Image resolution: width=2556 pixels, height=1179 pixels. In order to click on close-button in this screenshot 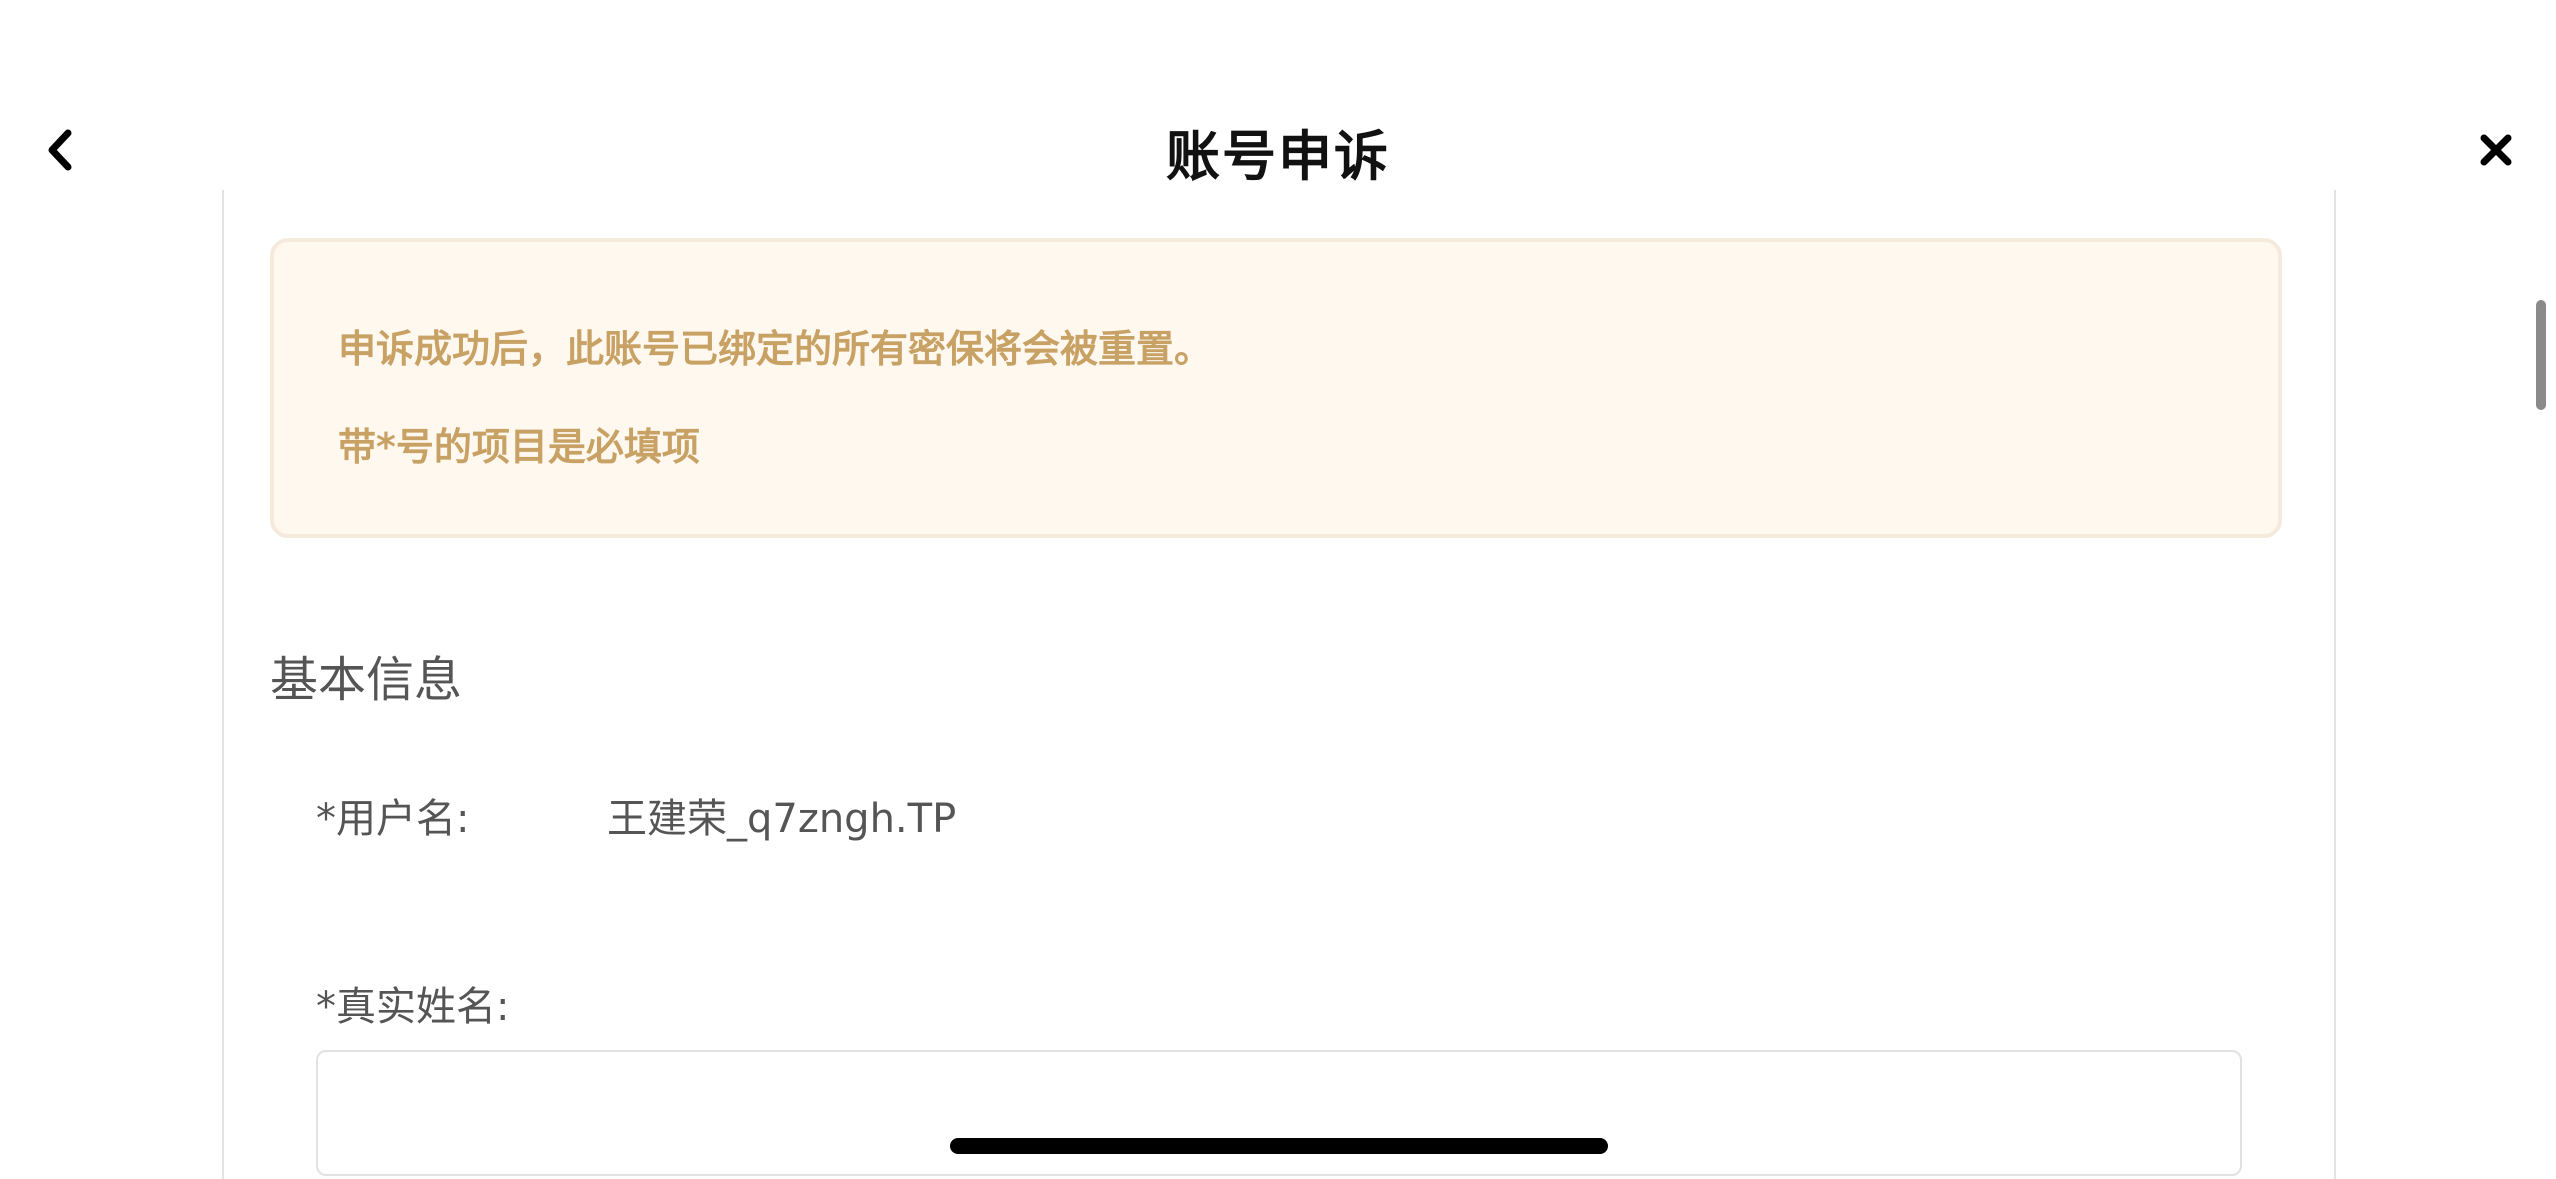, I will do `click(2496, 150)`.